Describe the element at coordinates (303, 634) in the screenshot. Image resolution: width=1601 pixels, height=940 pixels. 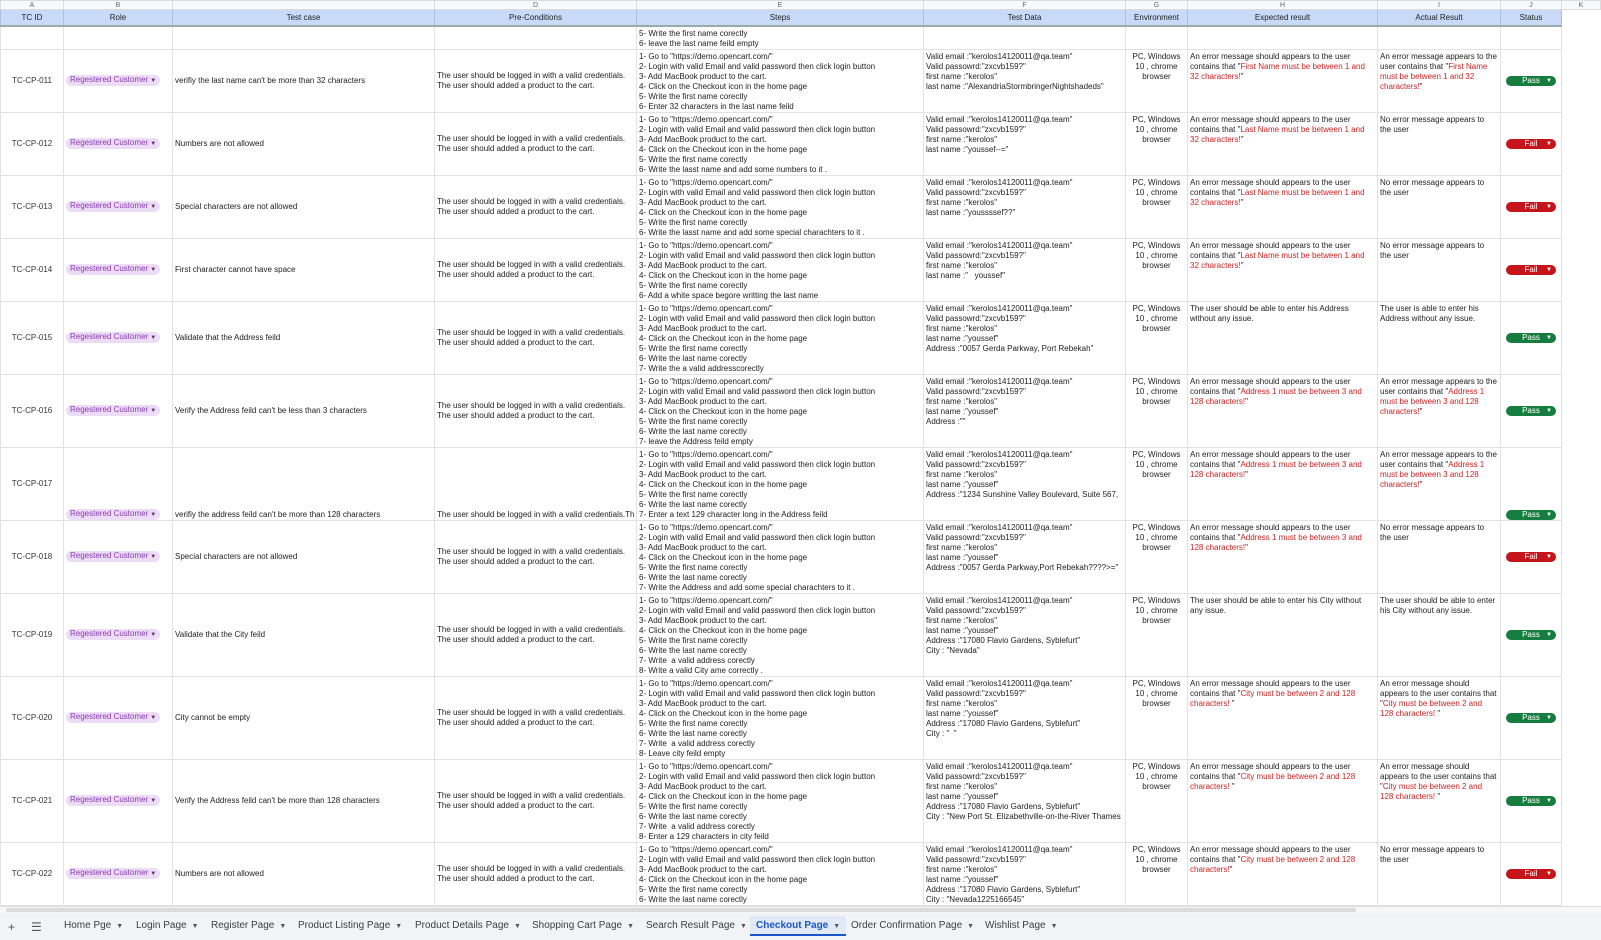
I see `test-case-cell: Validate that the City feild` at that location.